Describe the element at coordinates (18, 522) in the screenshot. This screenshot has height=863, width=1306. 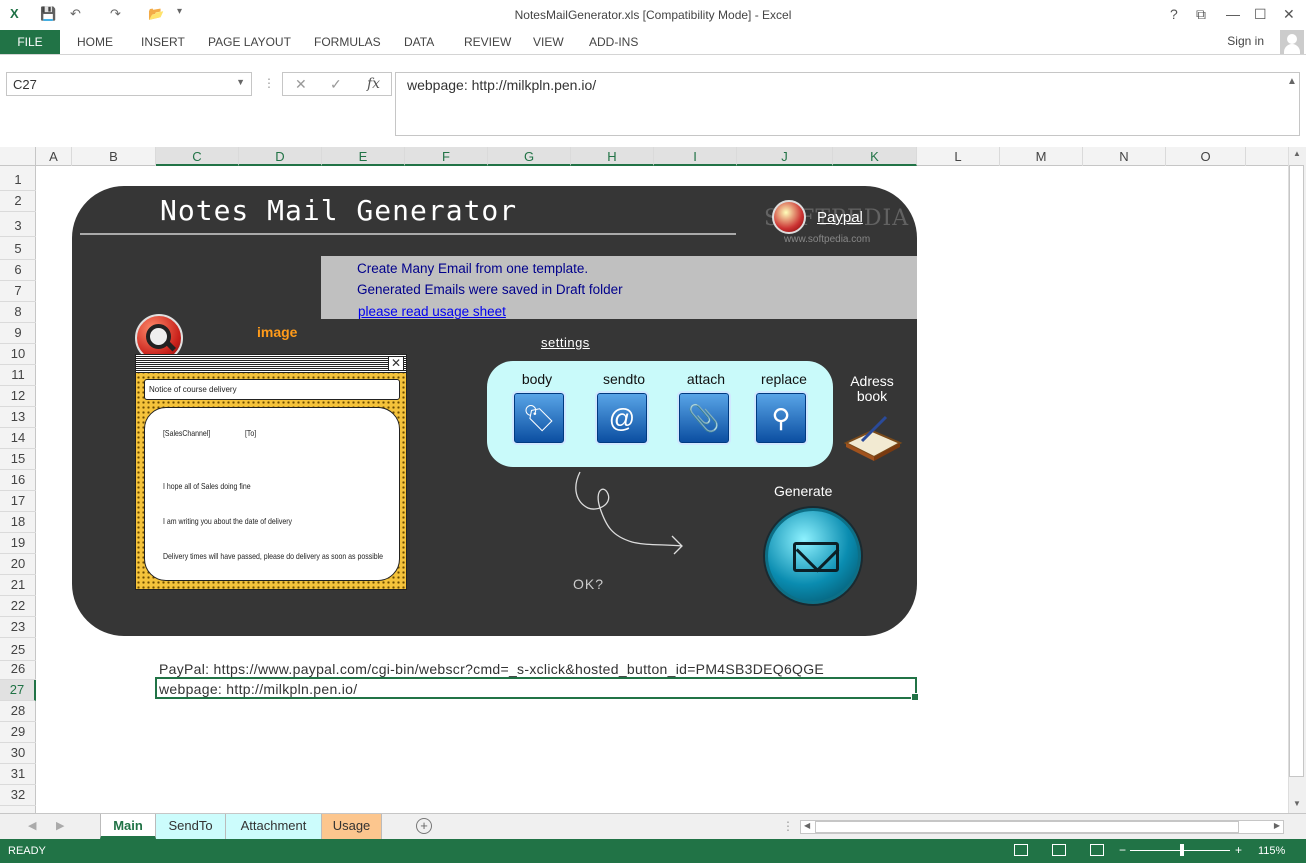
I see `row-header: 18` at that location.